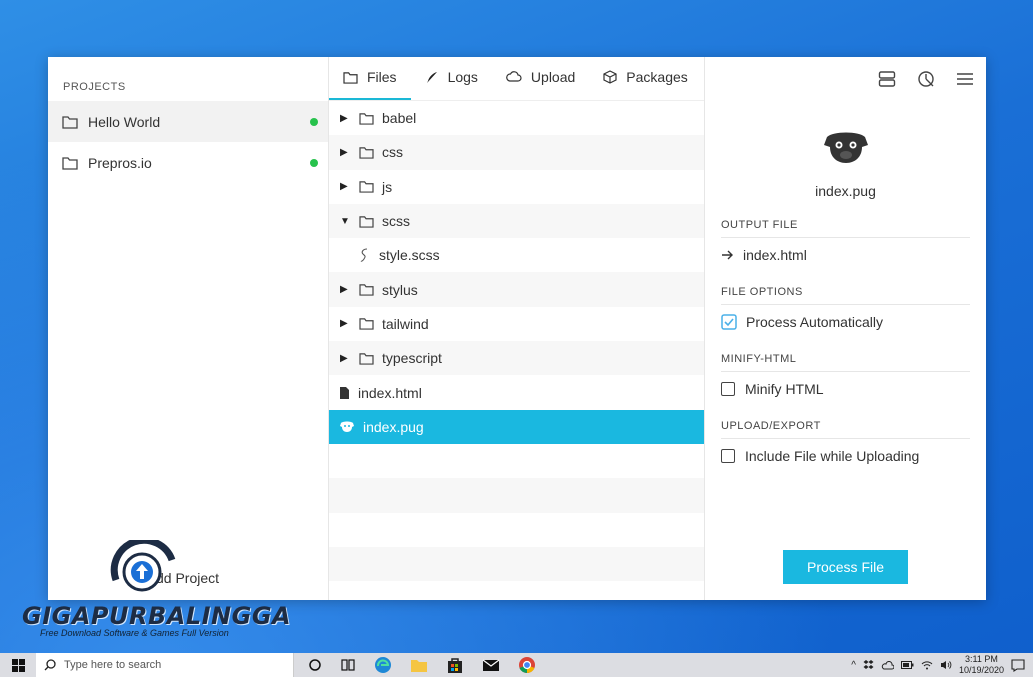  I want to click on tree-label: css, so click(392, 152).